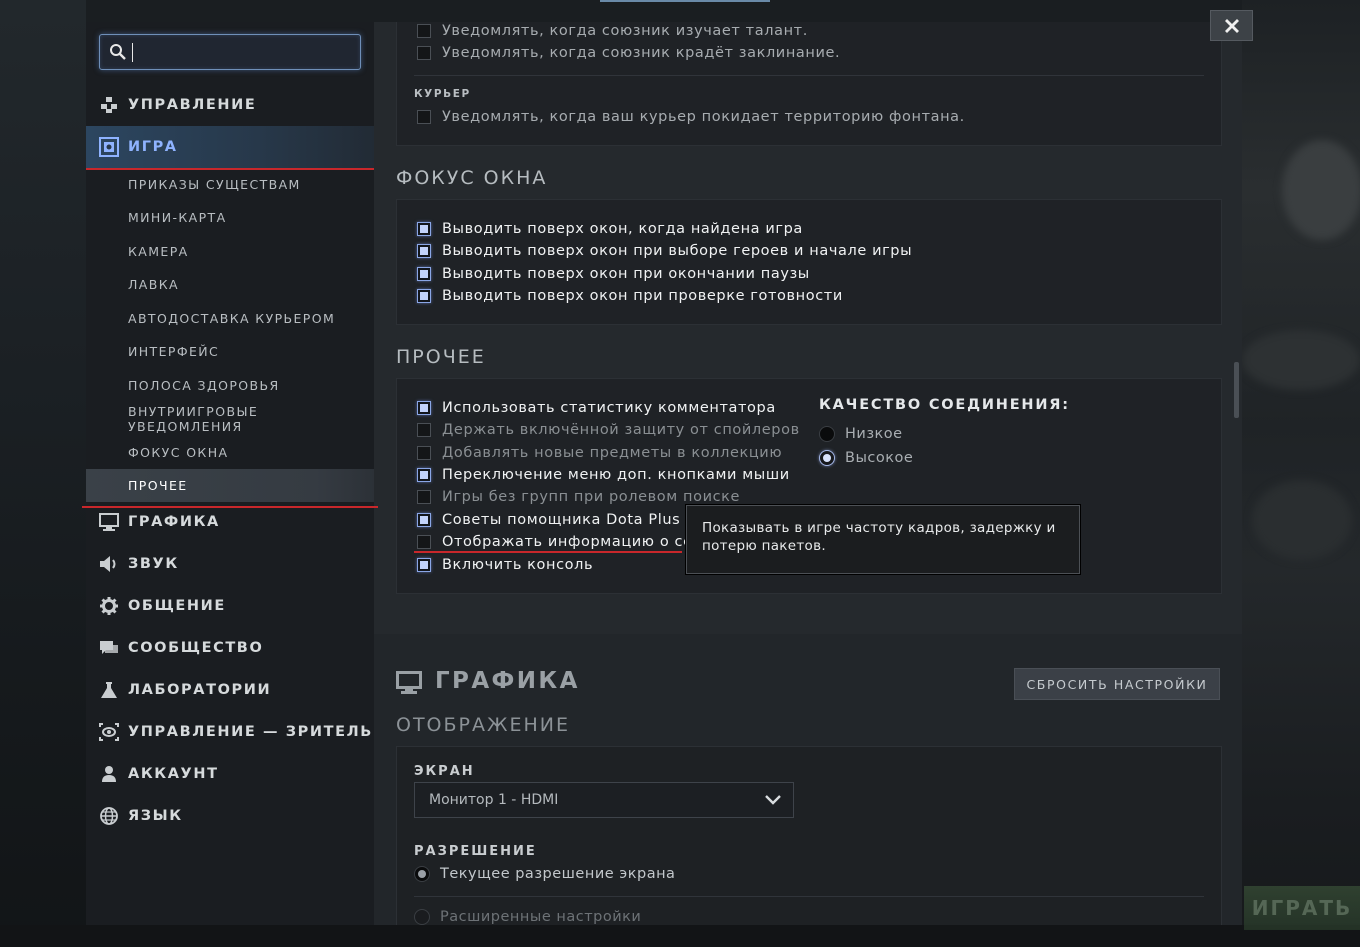 Image resolution: width=1360 pixels, height=947 pixels. I want to click on section-title-other: ПРОЧЕЕ, so click(441, 357).